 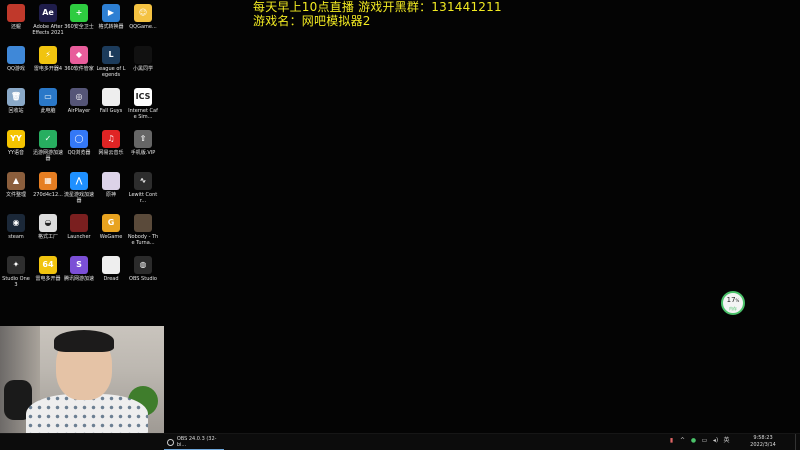 I want to click on memory-usage-widget: 17% 内存, so click(x=733, y=303).